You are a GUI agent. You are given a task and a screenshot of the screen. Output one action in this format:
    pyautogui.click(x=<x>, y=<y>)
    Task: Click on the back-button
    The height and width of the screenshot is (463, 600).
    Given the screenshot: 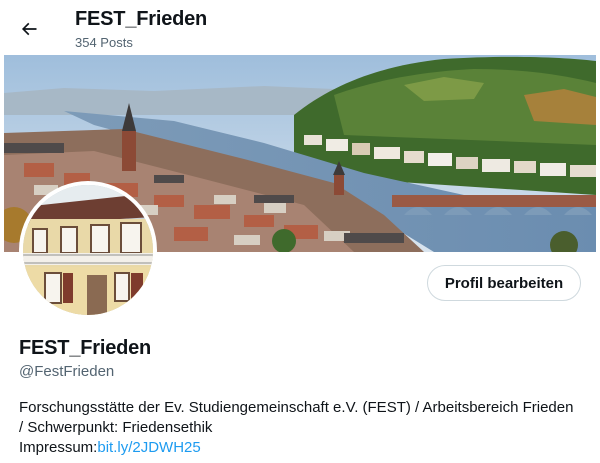 What is the action you would take?
    pyautogui.click(x=29, y=29)
    